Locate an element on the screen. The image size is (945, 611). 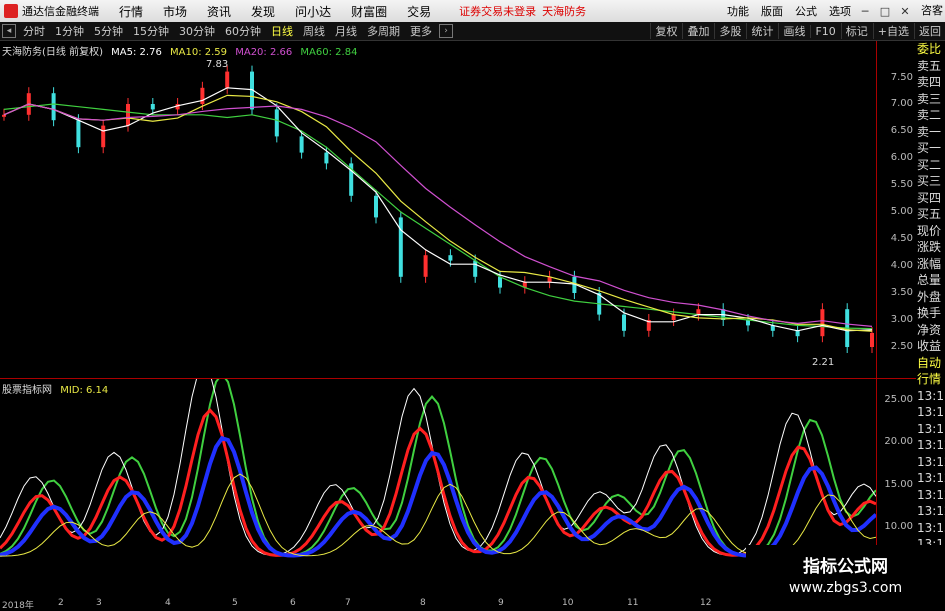
side-label: 自动 is located at coordinates (929, 362).